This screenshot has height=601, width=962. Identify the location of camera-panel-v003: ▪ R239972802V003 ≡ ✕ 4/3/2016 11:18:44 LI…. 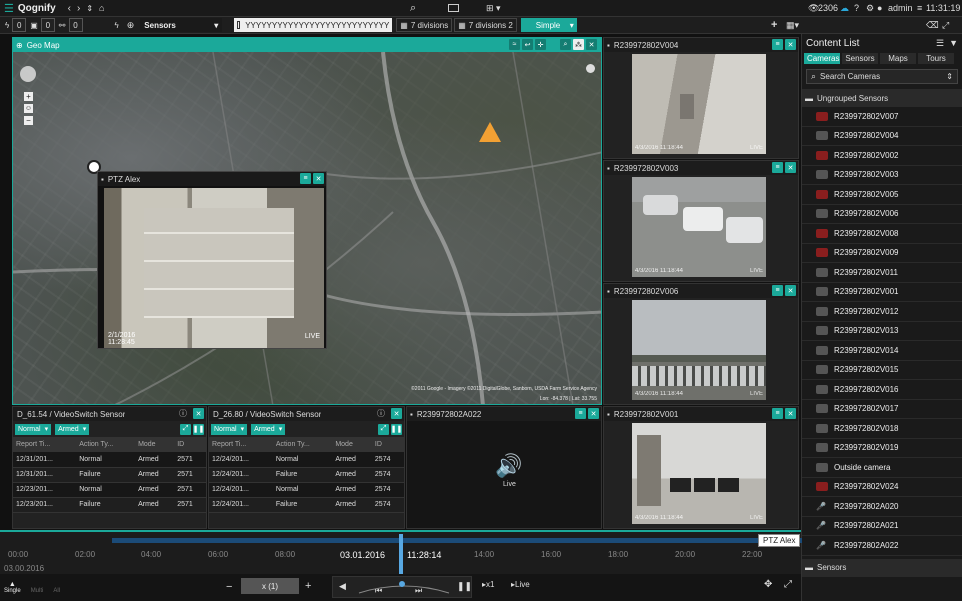
(701, 221).